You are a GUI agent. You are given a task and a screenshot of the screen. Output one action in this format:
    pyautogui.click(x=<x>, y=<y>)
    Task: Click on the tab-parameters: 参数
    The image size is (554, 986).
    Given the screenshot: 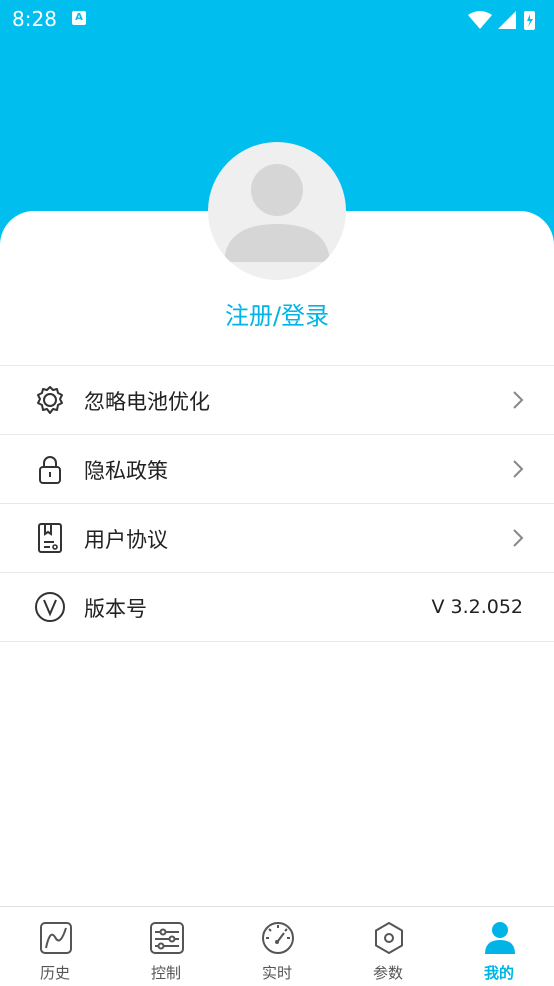 What is the action you would take?
    pyautogui.click(x=388, y=946)
    